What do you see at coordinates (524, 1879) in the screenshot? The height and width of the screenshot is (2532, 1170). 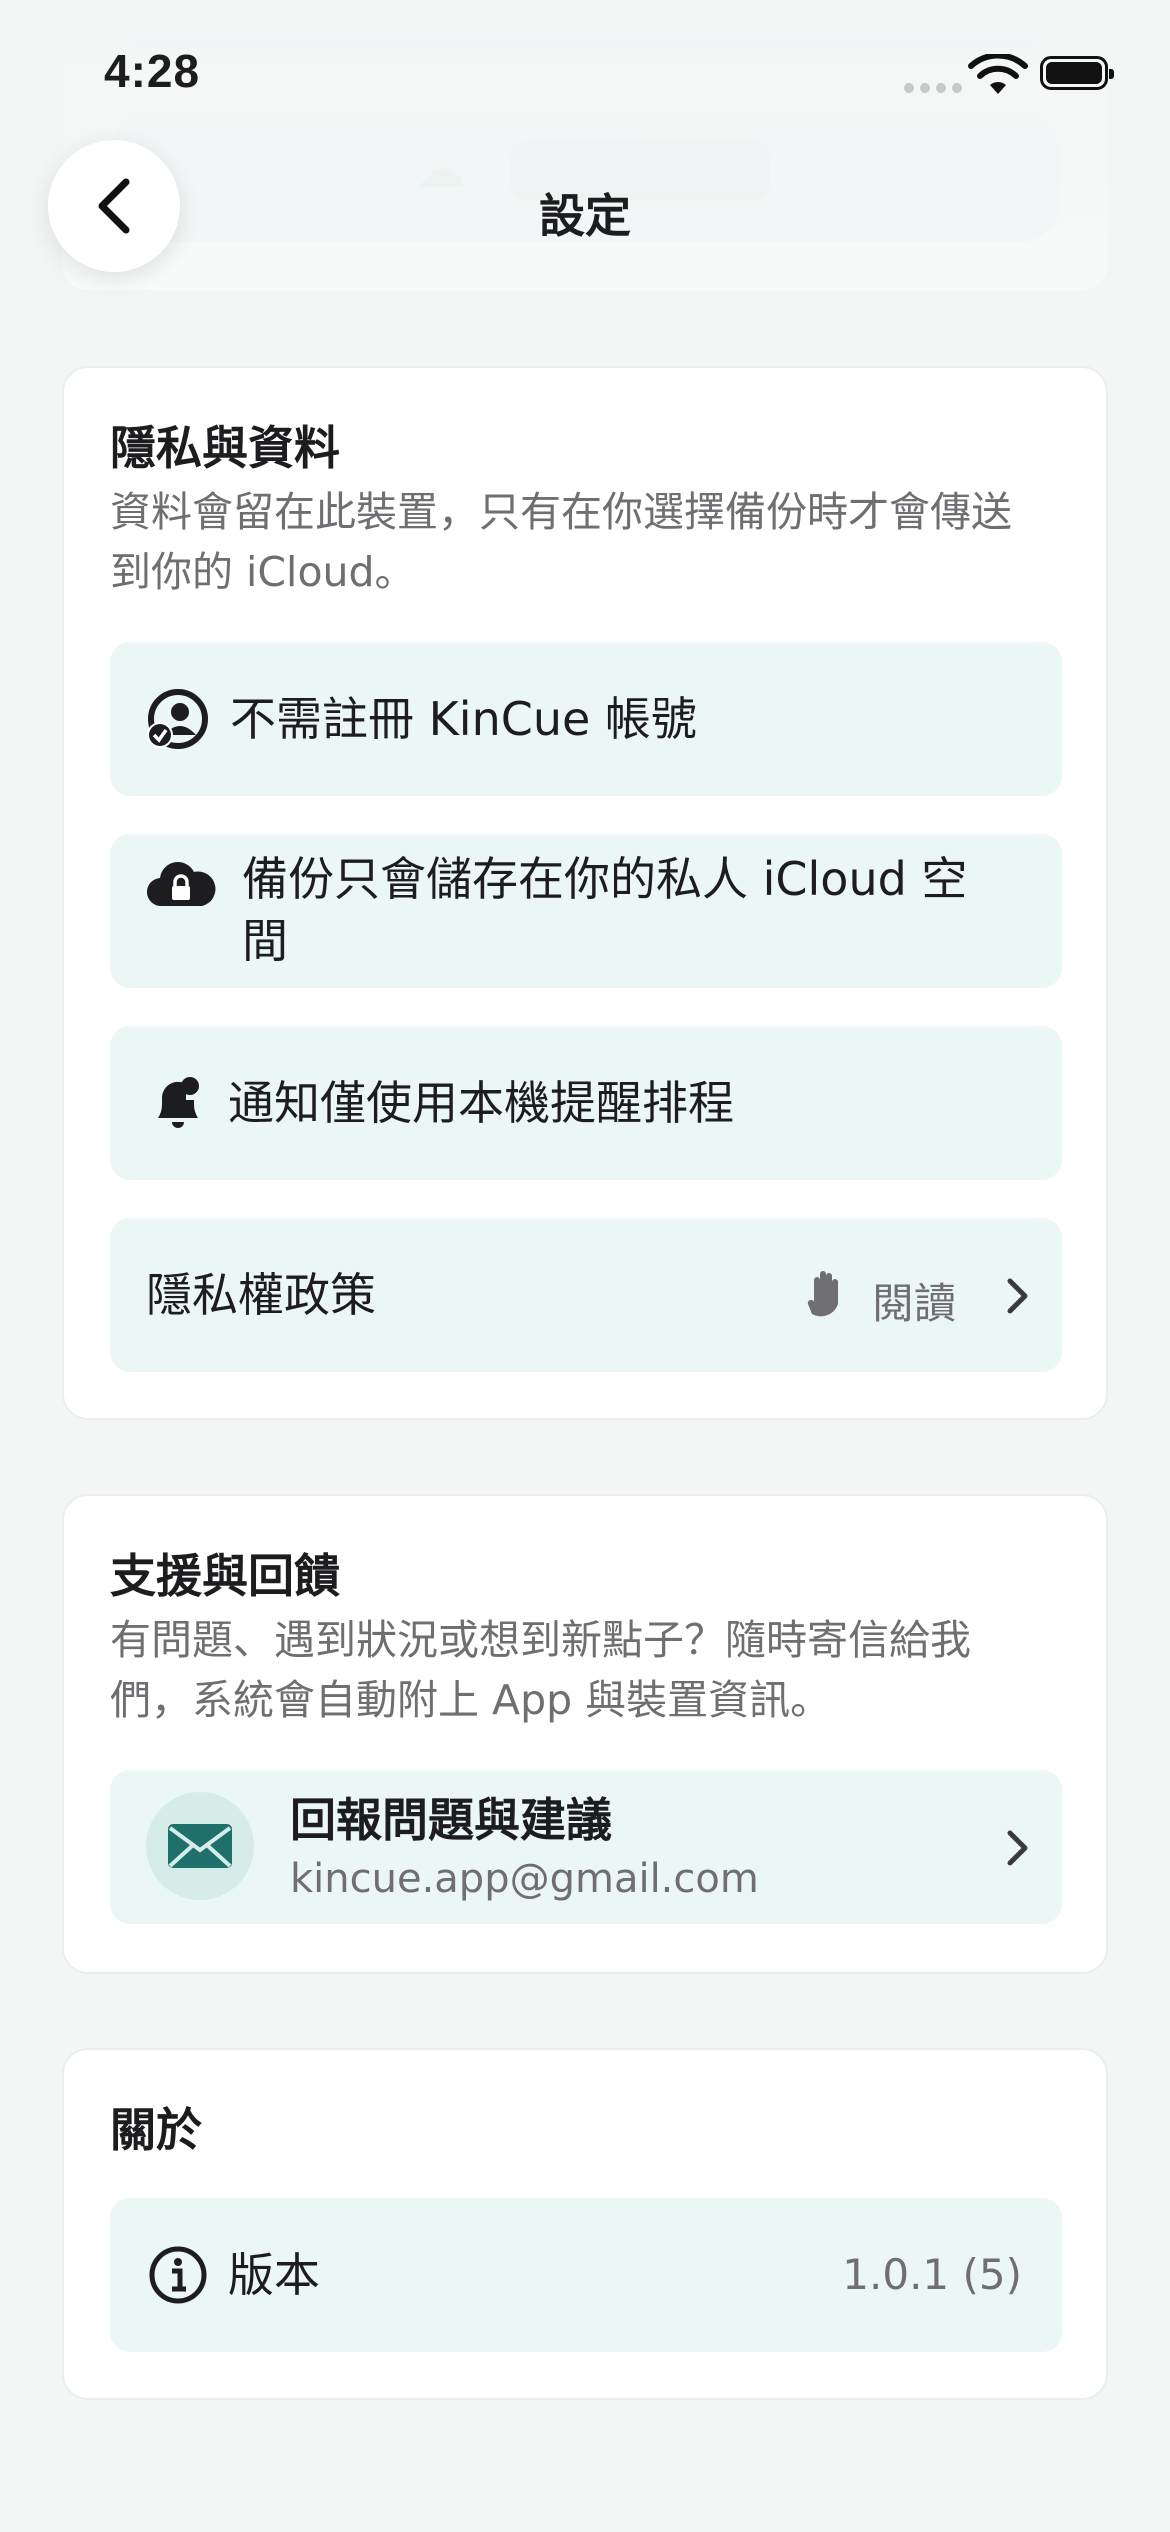 I see `feedback-email: kincue.app@gmail.com` at bounding box center [524, 1879].